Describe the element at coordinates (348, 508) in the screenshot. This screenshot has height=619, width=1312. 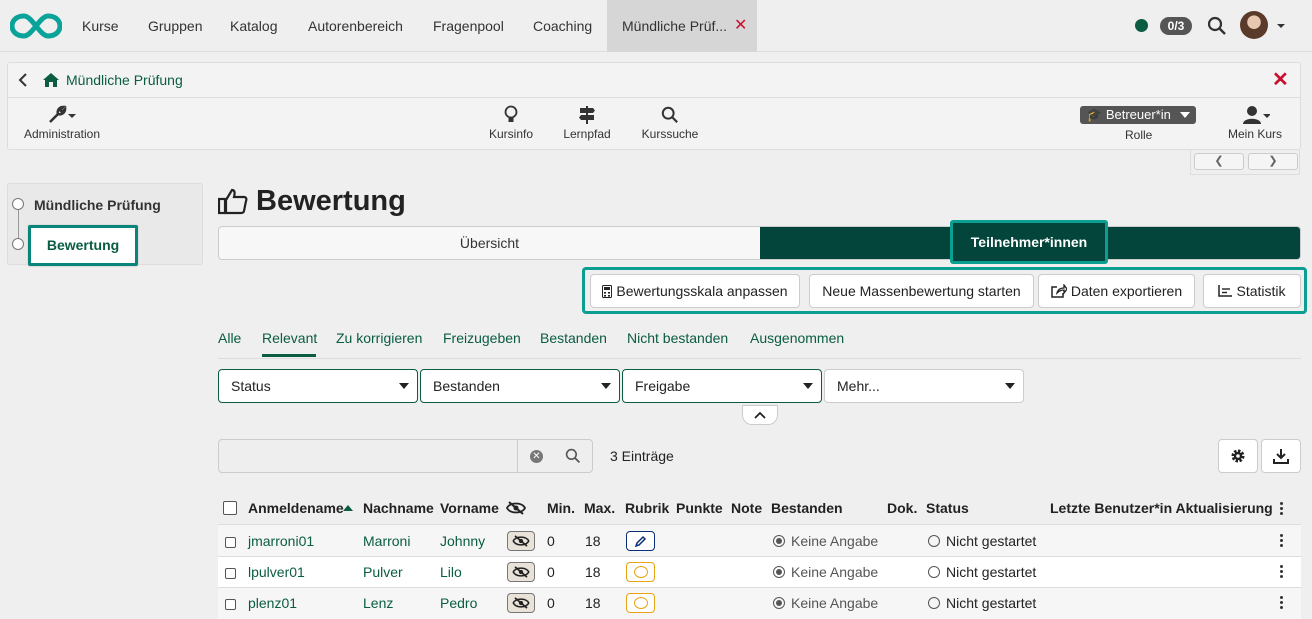
I see `sort-asc-icon` at that location.